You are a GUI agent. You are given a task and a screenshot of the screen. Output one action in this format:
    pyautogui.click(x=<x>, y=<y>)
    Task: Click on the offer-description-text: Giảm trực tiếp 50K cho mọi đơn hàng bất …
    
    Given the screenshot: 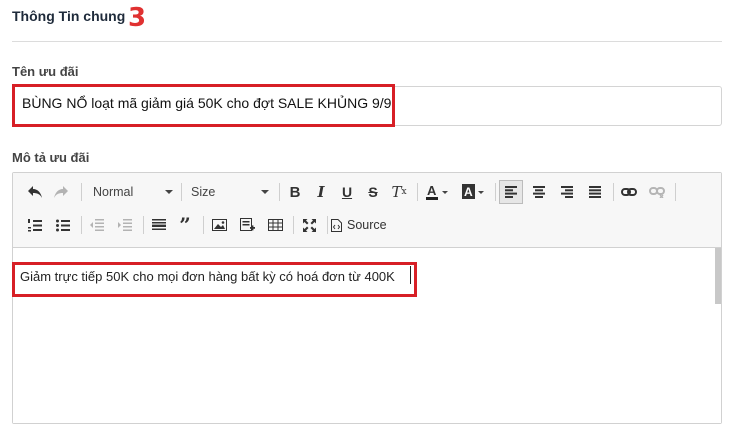 What is the action you would take?
    pyautogui.click(x=207, y=276)
    